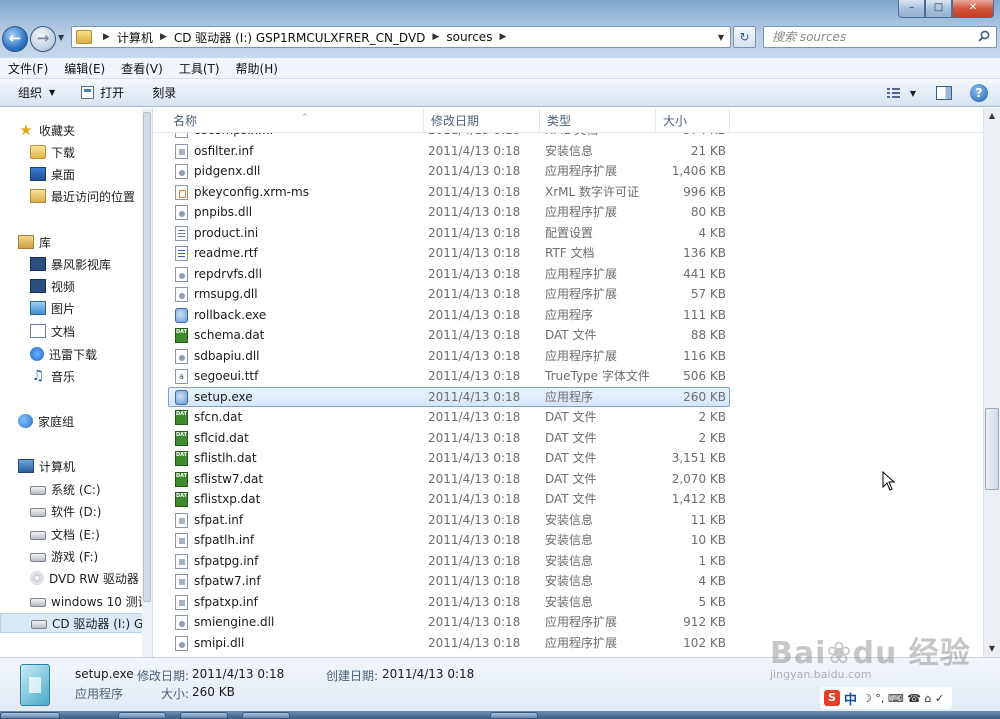 The height and width of the screenshot is (719, 1000). I want to click on breadcrumb-cd-drive: CD 驱动器 (I:) GSP1RMCULXFRER_CN_DVD, so click(300, 37).